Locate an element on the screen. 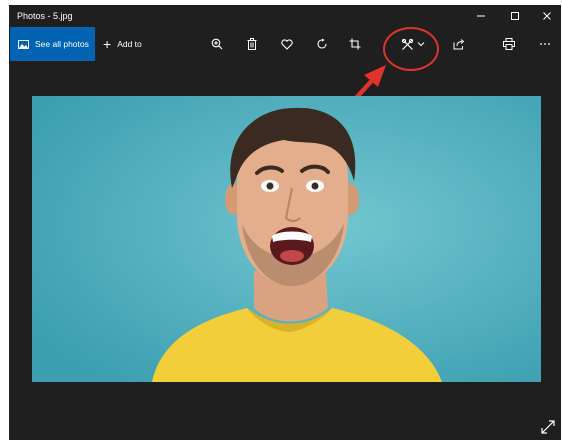  add-to-button: + Add to is located at coordinates (122, 44).